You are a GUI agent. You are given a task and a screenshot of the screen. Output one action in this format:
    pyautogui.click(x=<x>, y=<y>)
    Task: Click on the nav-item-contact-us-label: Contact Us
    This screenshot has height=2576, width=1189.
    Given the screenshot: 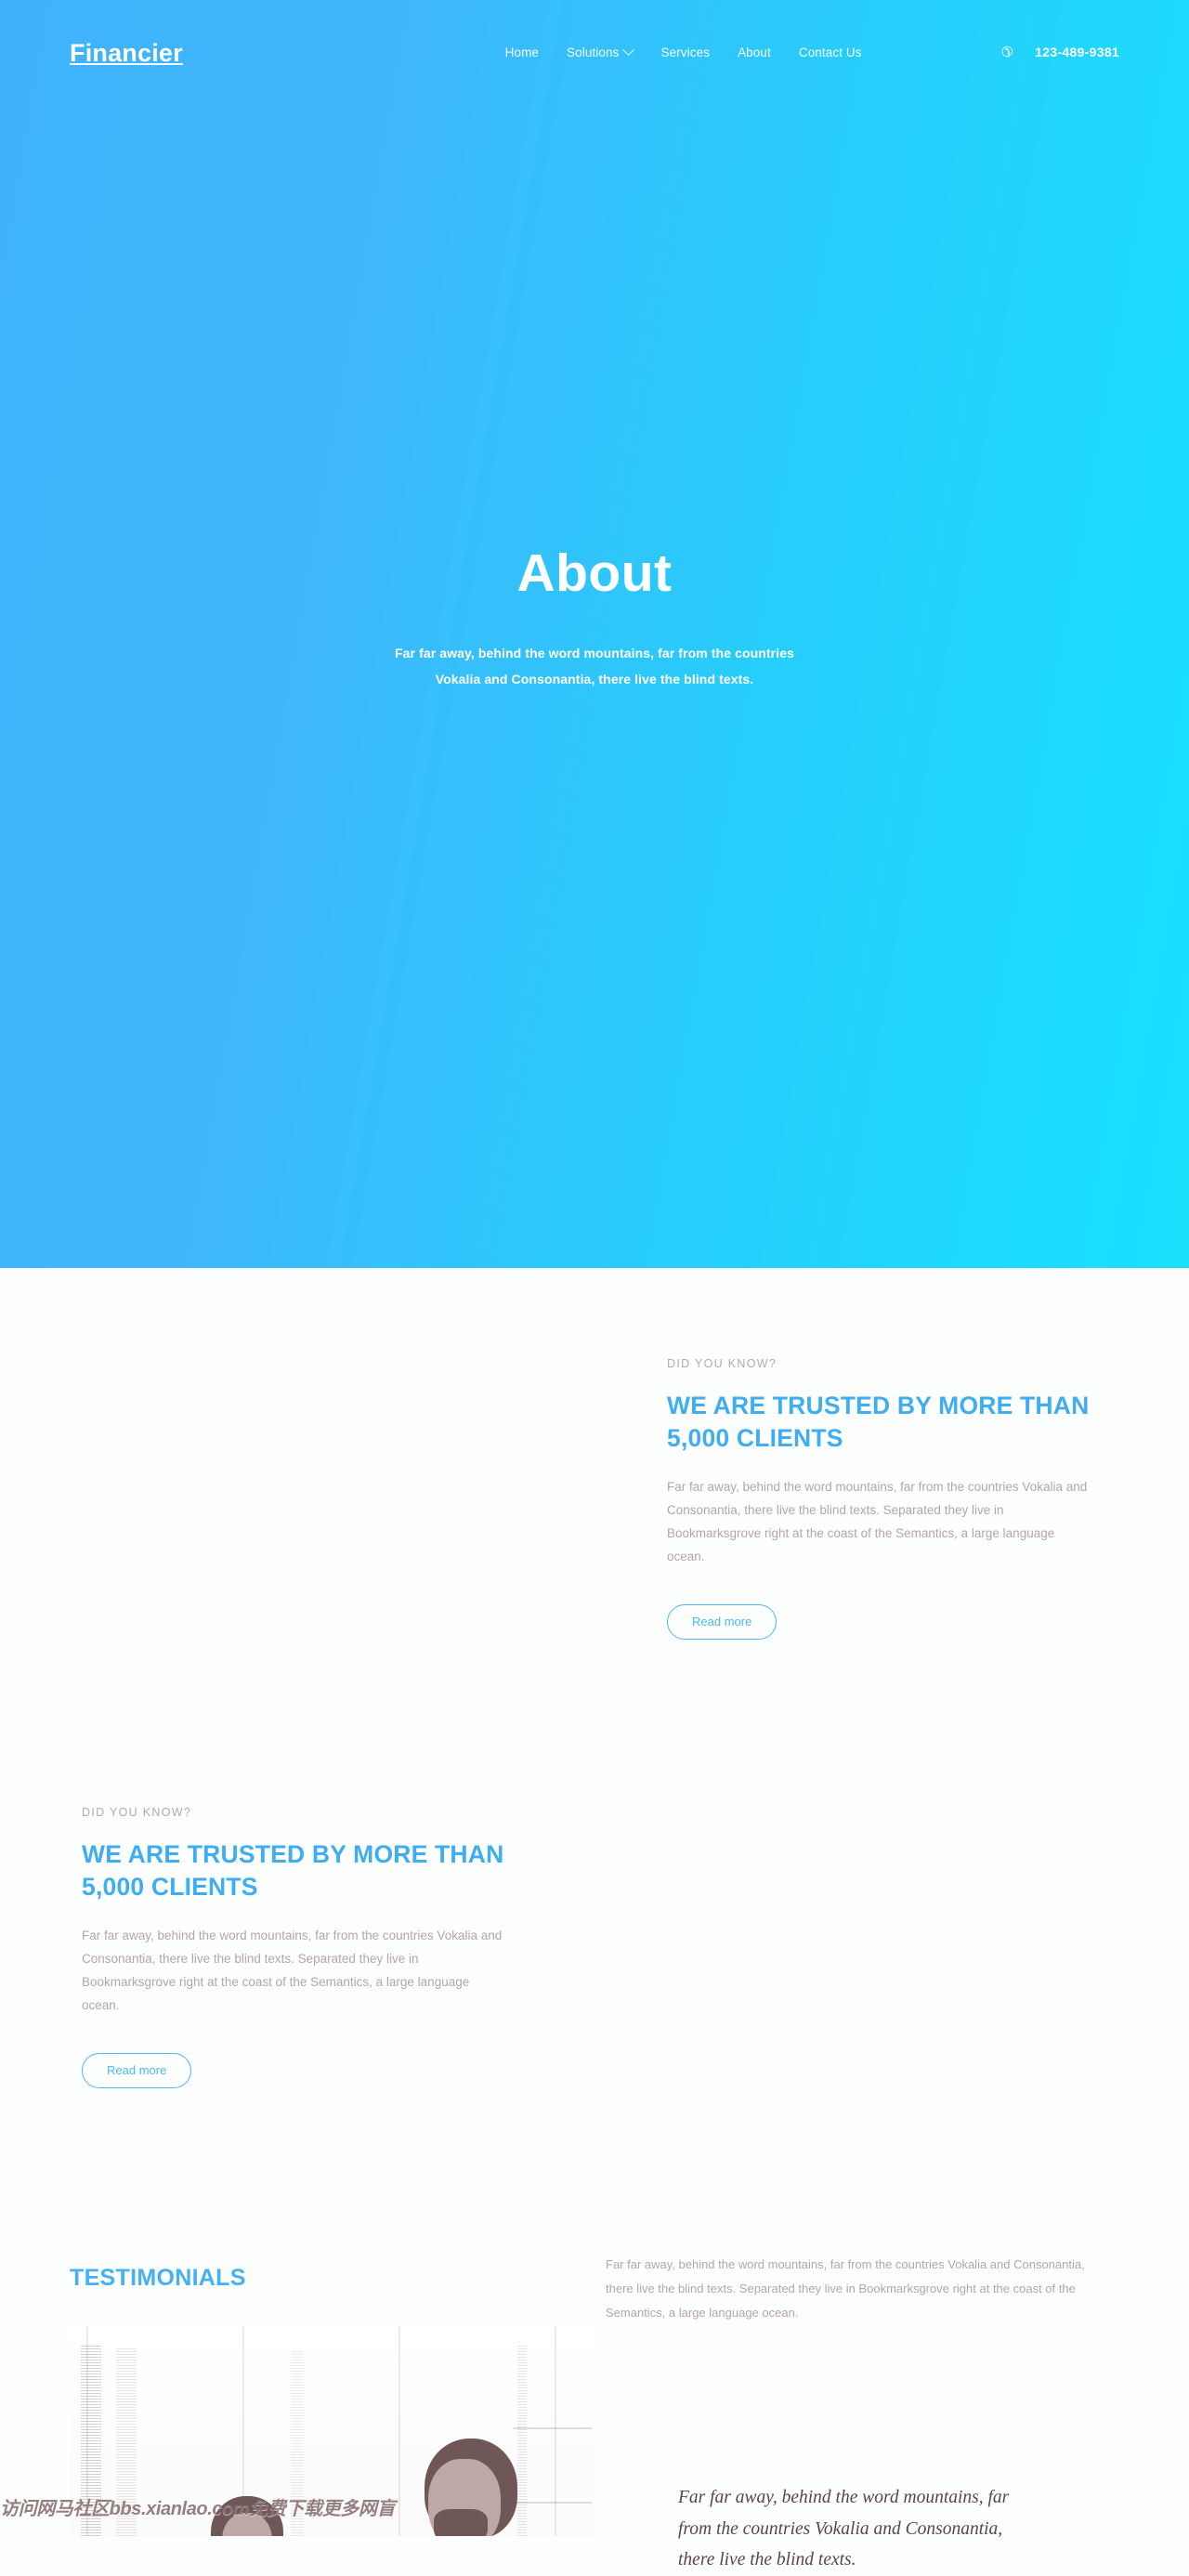 What is the action you would take?
    pyautogui.click(x=830, y=52)
    